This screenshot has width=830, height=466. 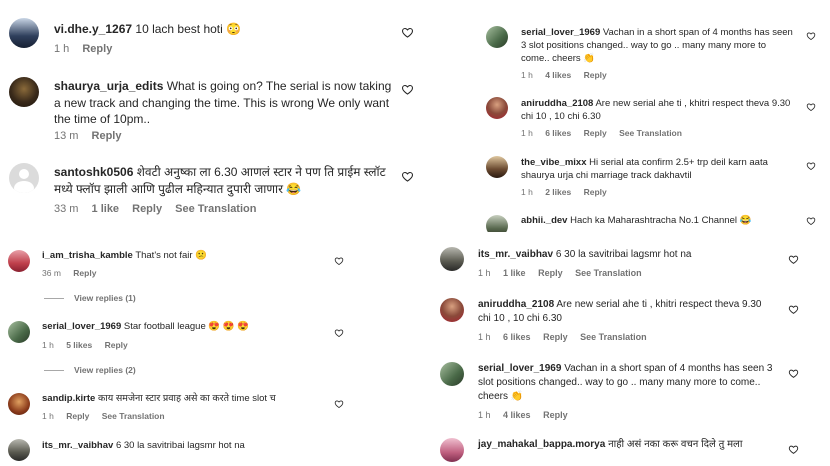 What do you see at coordinates (164, 255) in the screenshot?
I see `comment-text: That's not fair` at bounding box center [164, 255].